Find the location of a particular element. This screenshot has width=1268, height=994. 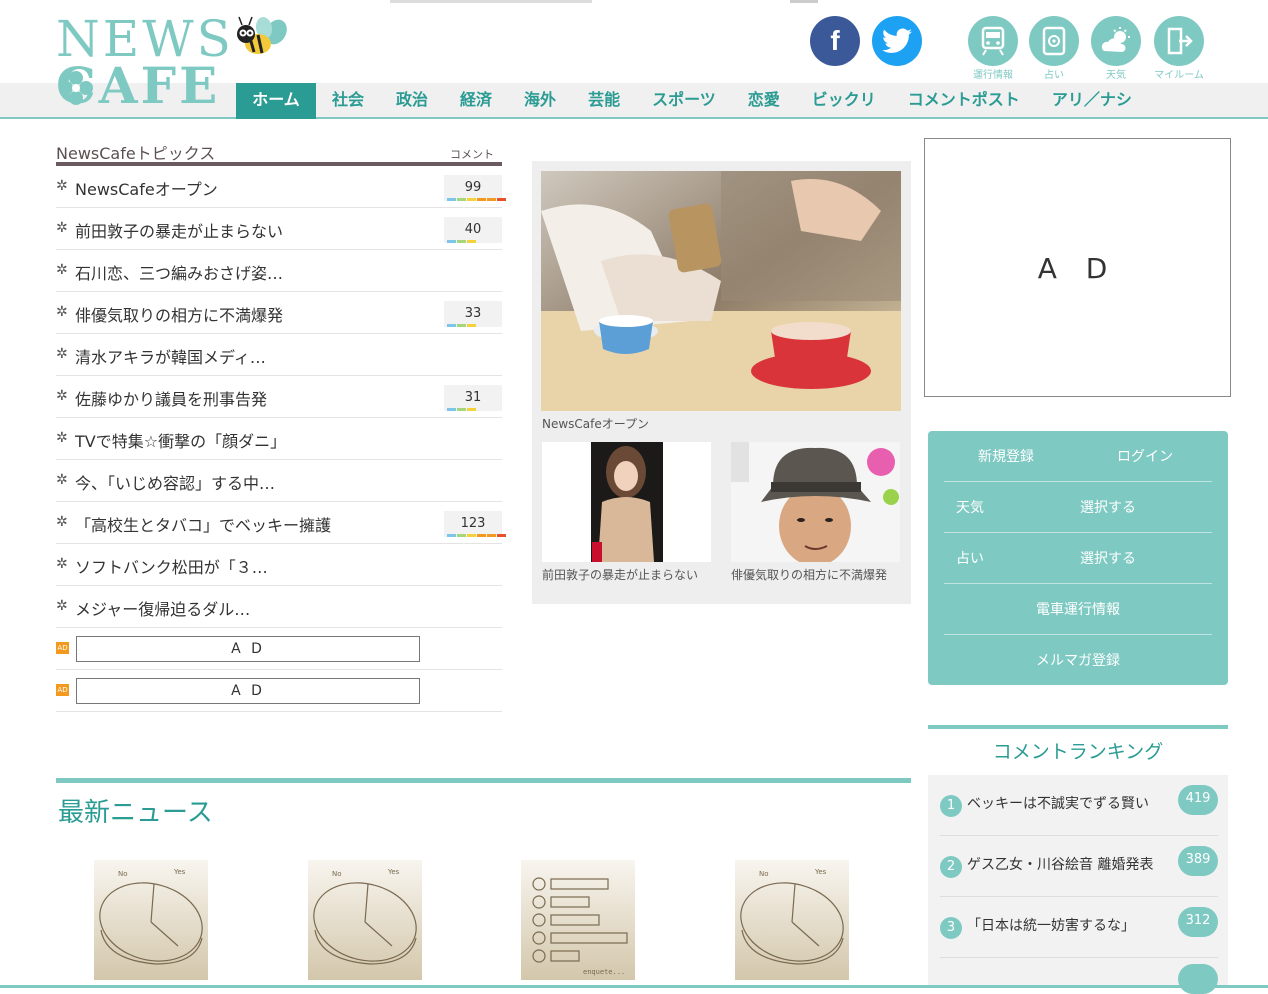

latest-title: 最新ニュース is located at coordinates (135, 813).